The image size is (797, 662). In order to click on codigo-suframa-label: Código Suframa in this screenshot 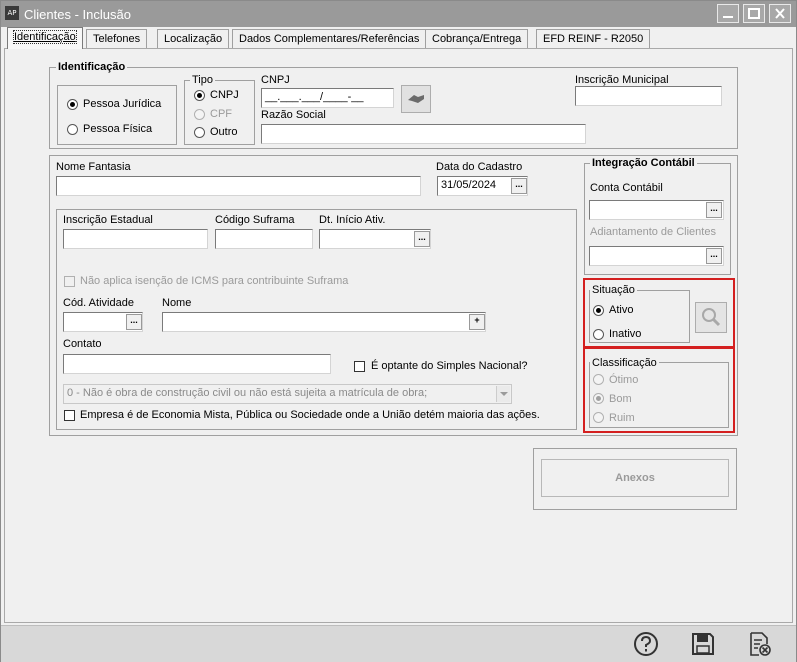, I will do `click(255, 220)`.